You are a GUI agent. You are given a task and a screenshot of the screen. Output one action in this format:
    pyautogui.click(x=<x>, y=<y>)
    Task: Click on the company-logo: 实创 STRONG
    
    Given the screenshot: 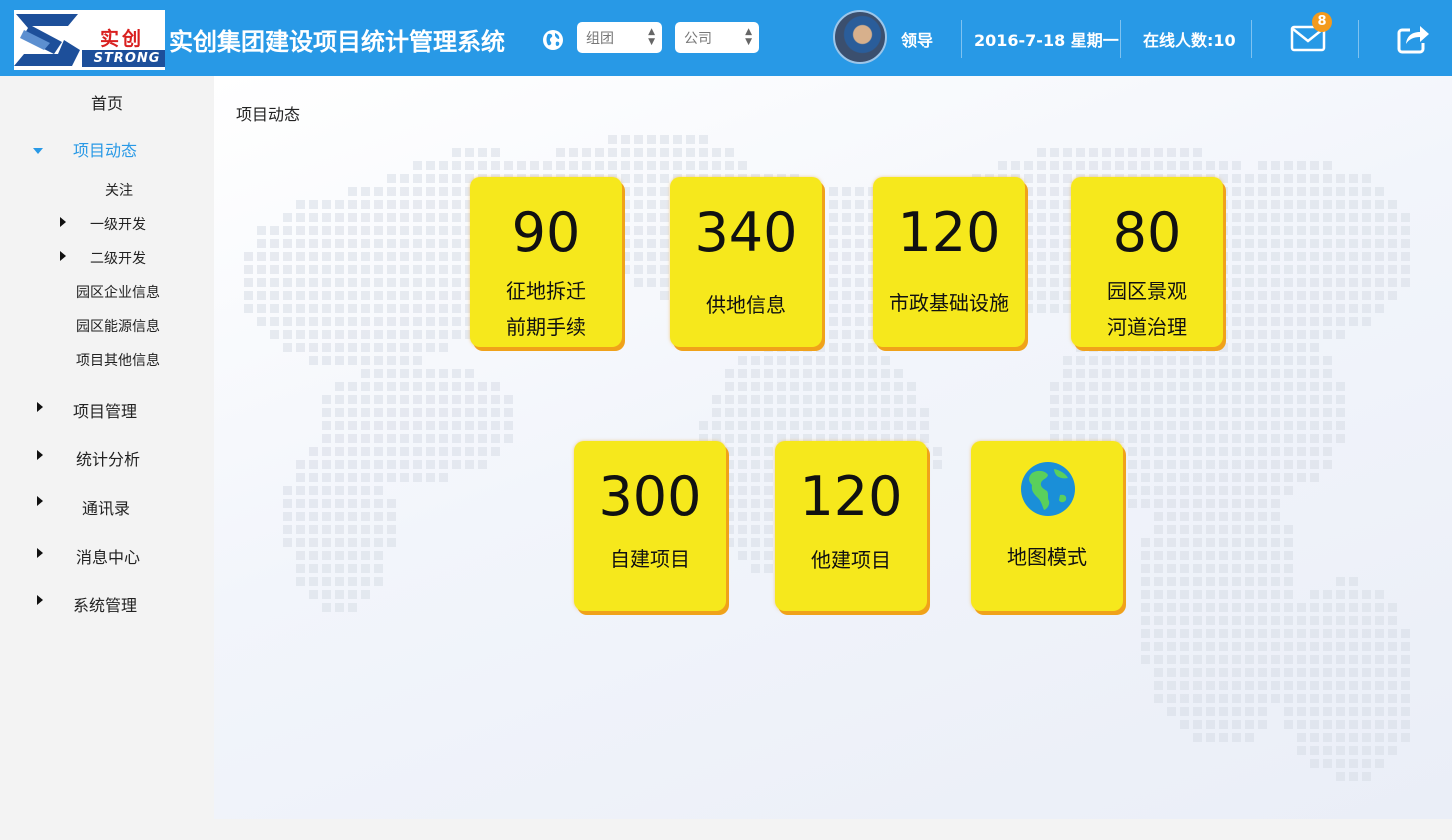 What is the action you would take?
    pyautogui.click(x=89, y=40)
    